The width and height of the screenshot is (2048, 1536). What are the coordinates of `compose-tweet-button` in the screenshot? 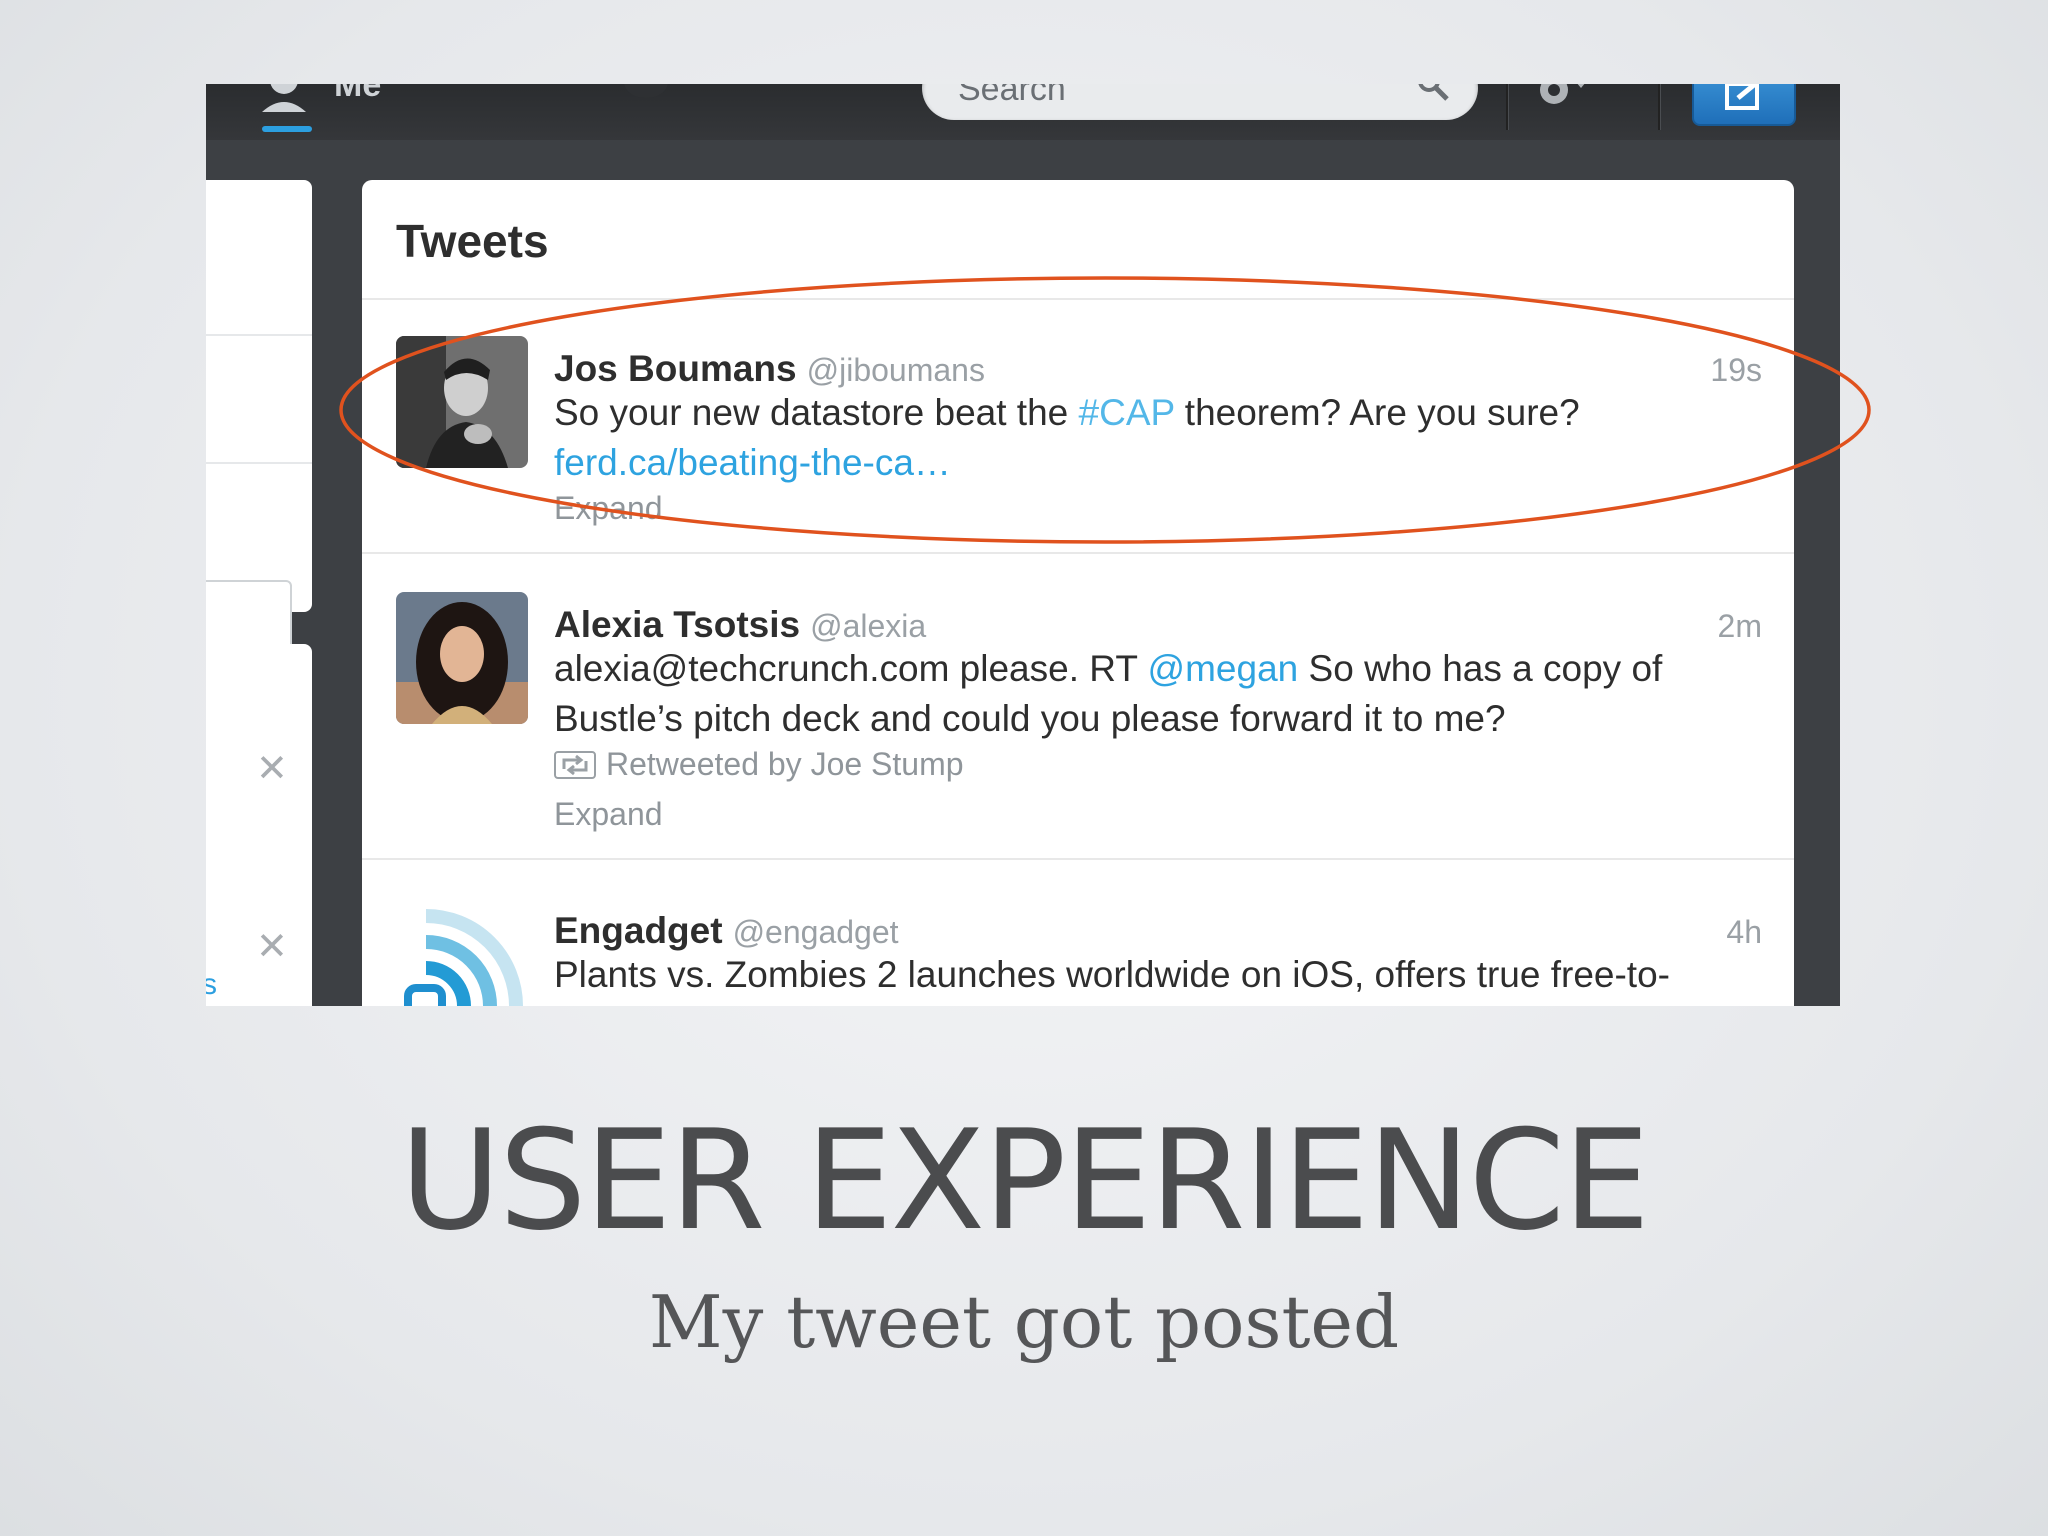 It's located at (1744, 105).